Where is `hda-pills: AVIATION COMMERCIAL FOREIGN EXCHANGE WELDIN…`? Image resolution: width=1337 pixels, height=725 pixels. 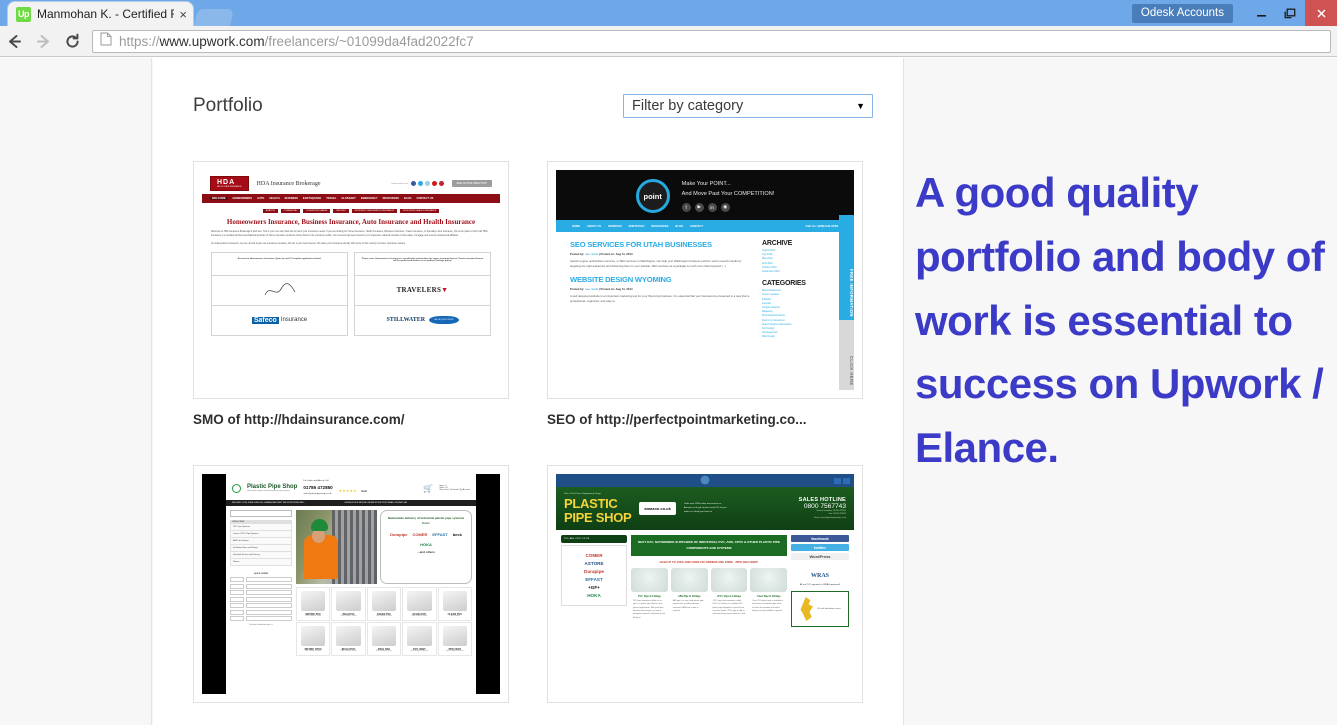
hda-pills: AVIATION COMMERCIAL FOREIGN EXCHANGE WELDIN… is located at coordinates (351, 211).